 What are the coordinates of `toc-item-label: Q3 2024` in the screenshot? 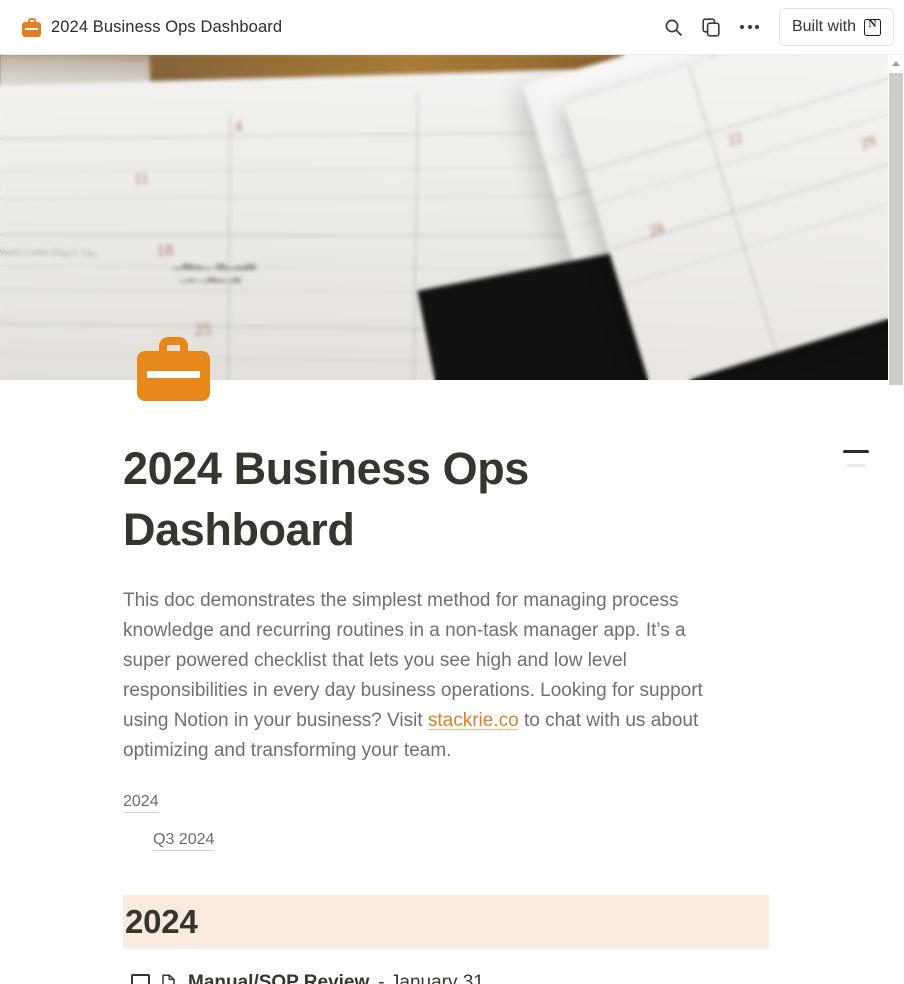 It's located at (184, 841).